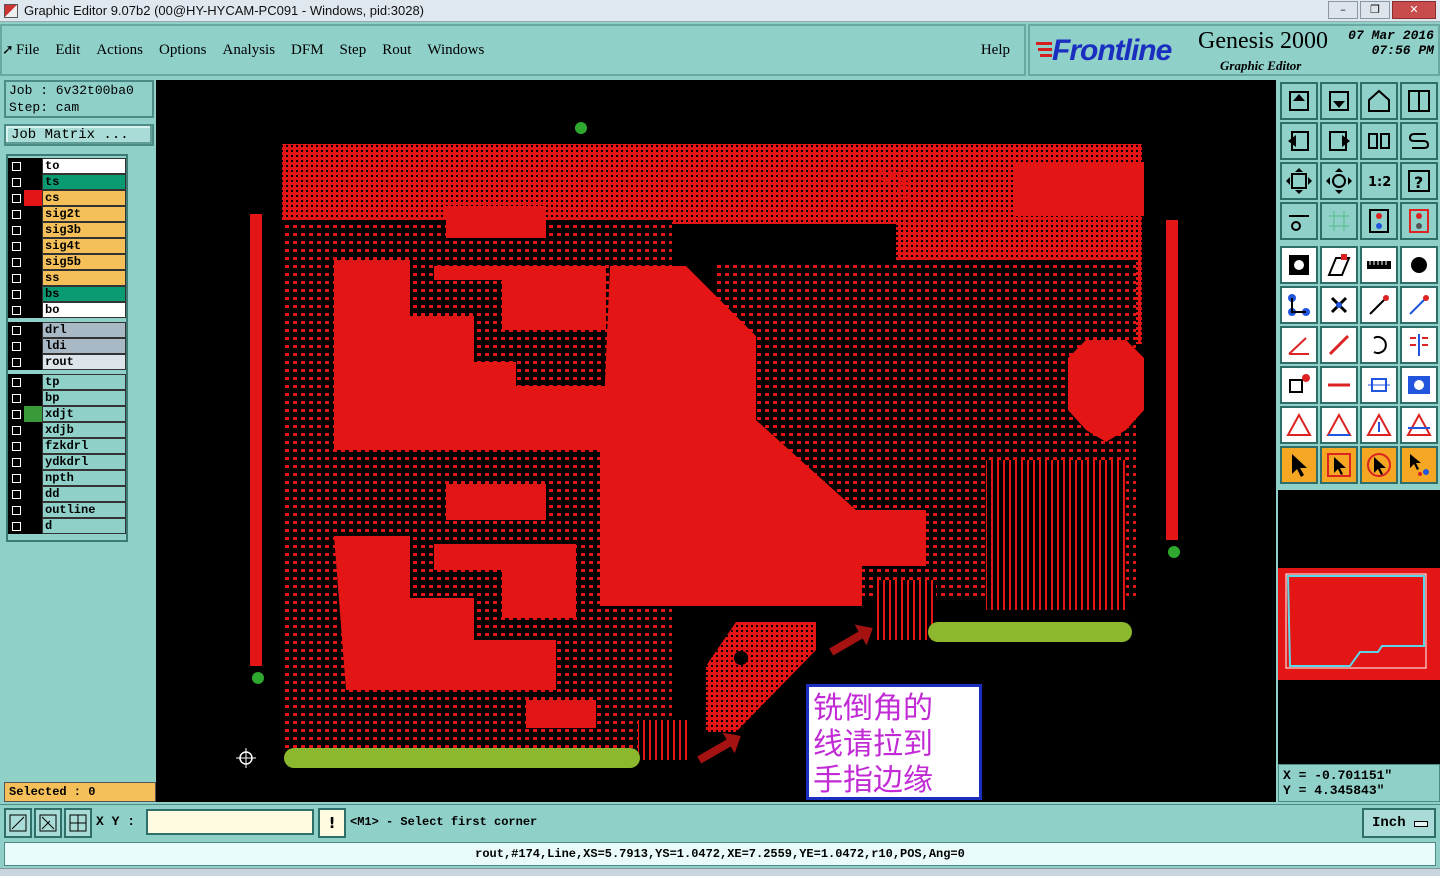 Image resolution: width=1440 pixels, height=876 pixels. What do you see at coordinates (84, 446) in the screenshot?
I see `layer-name: fzkdrl` at bounding box center [84, 446].